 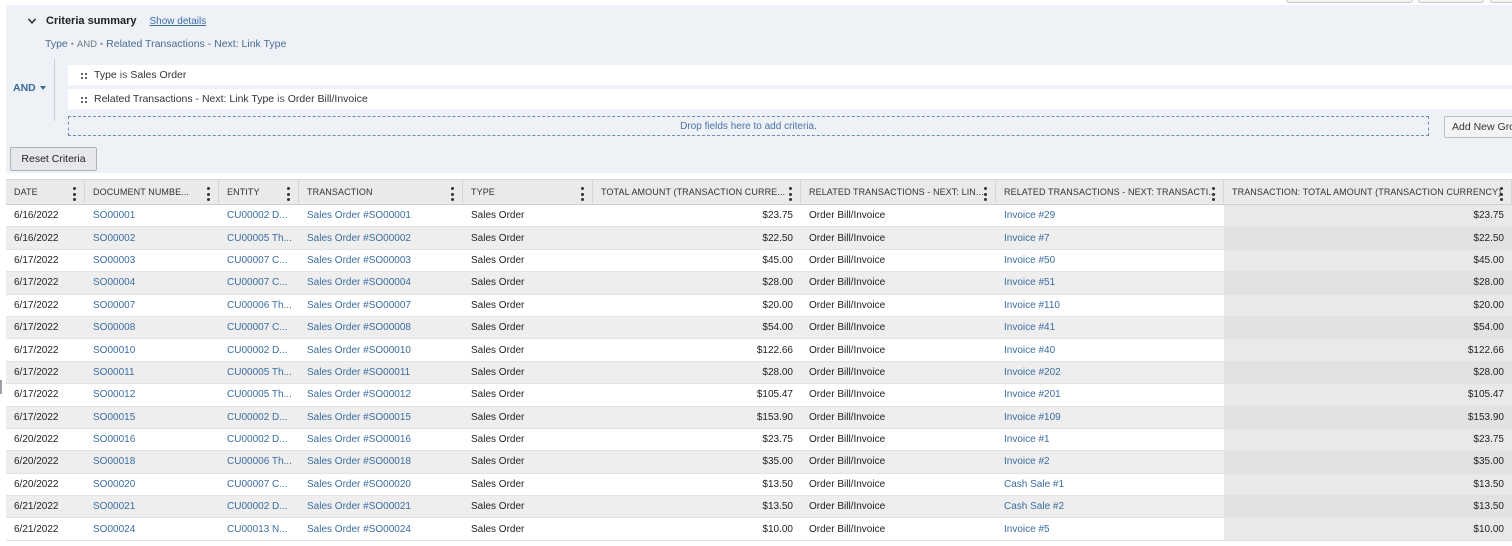 What do you see at coordinates (152, 439) in the screenshot?
I see `cell-document-number: SO00016` at bounding box center [152, 439].